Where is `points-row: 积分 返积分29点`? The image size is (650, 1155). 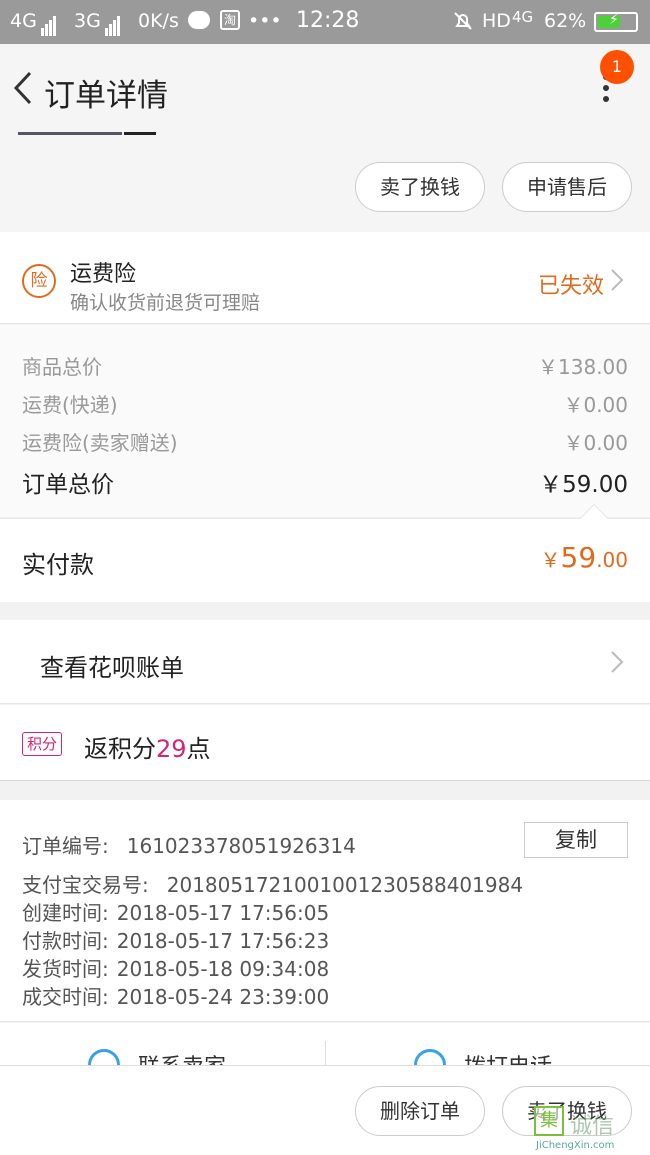
points-row: 积分 返积分29点 is located at coordinates (325, 743).